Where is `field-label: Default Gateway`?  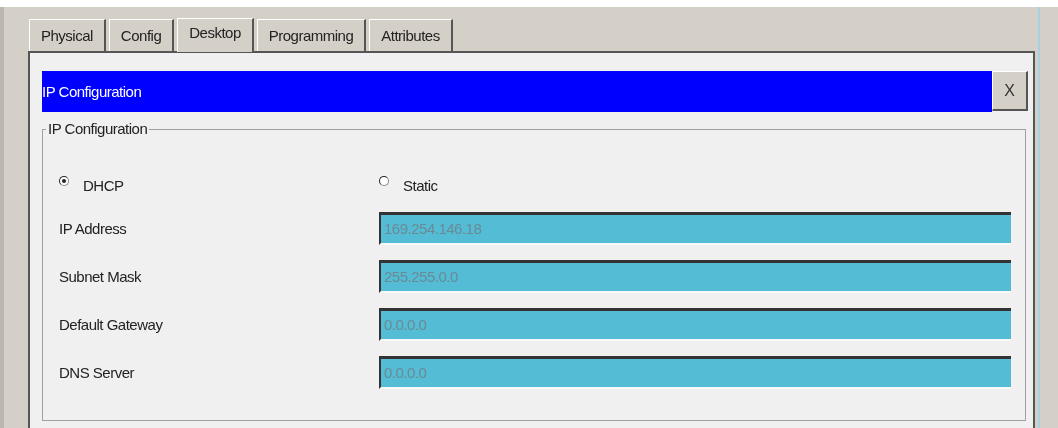
field-label: Default Gateway is located at coordinates (111, 324).